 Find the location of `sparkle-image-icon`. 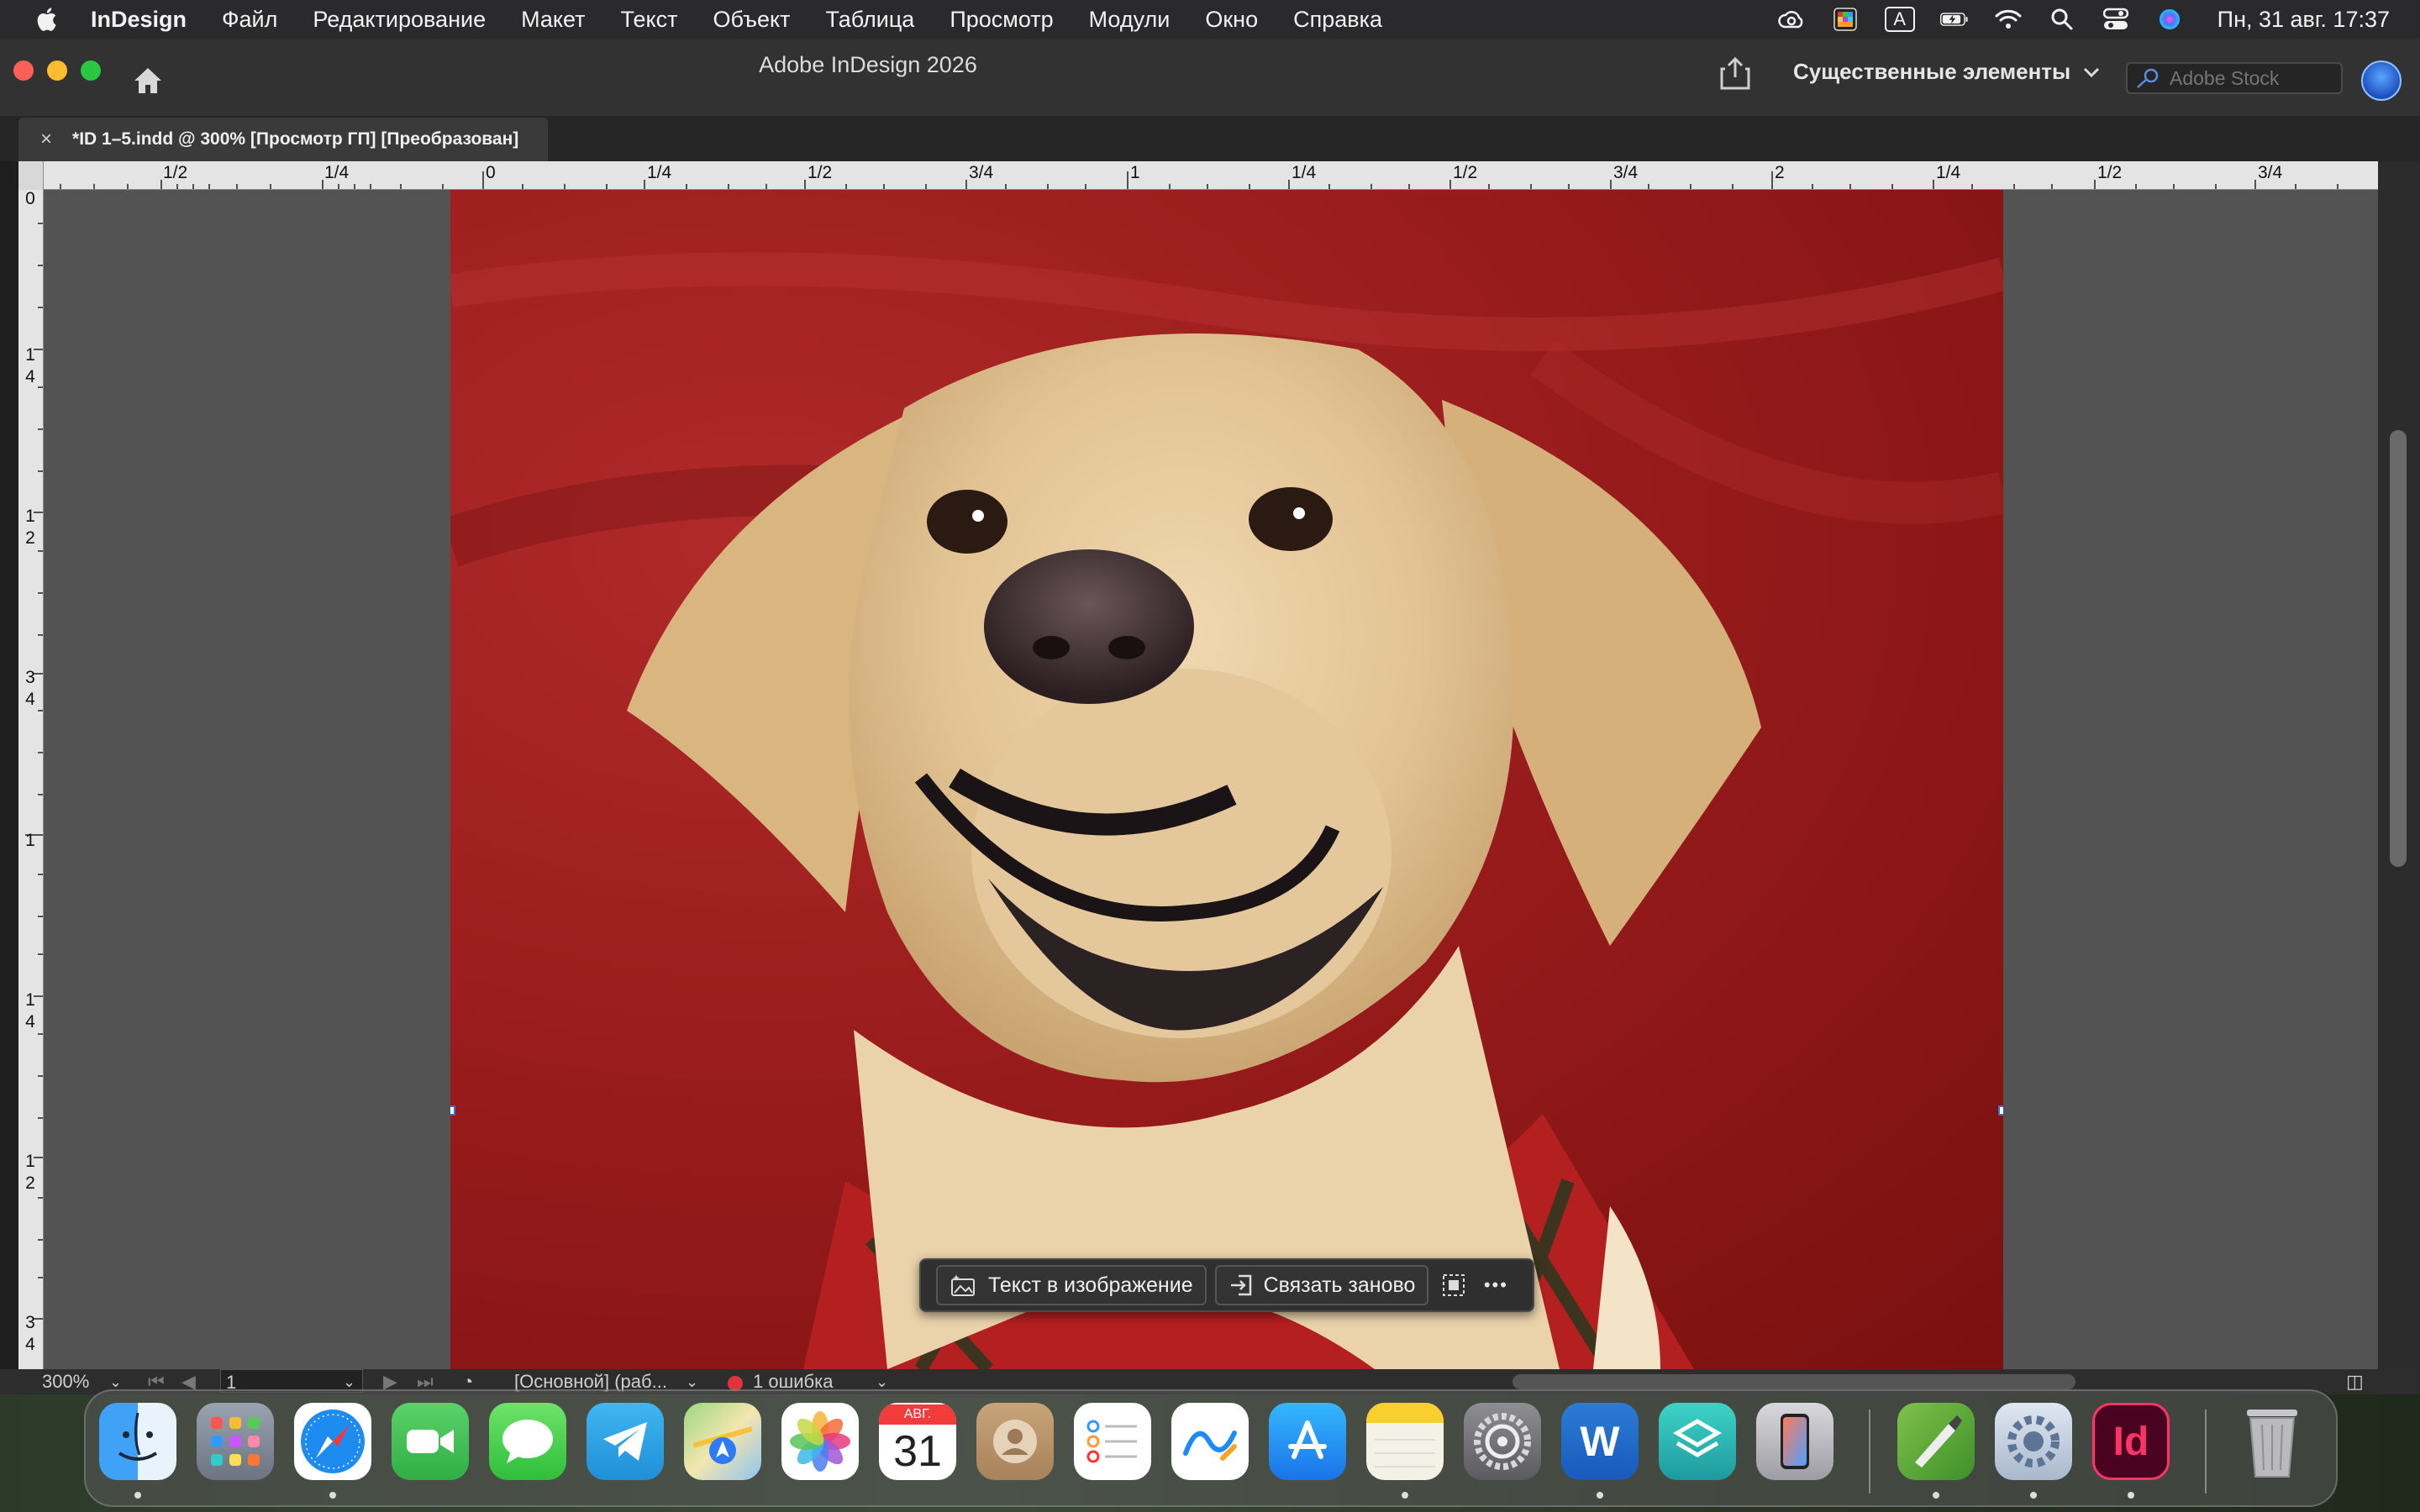

sparkle-image-icon is located at coordinates (963, 1285).